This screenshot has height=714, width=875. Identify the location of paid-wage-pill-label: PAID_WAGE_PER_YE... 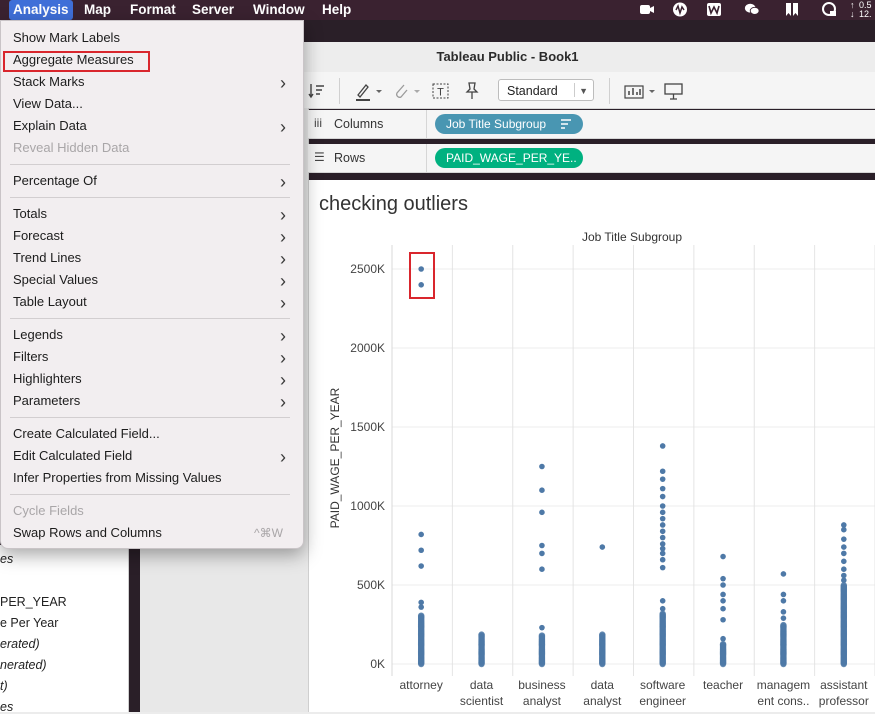
(511, 158).